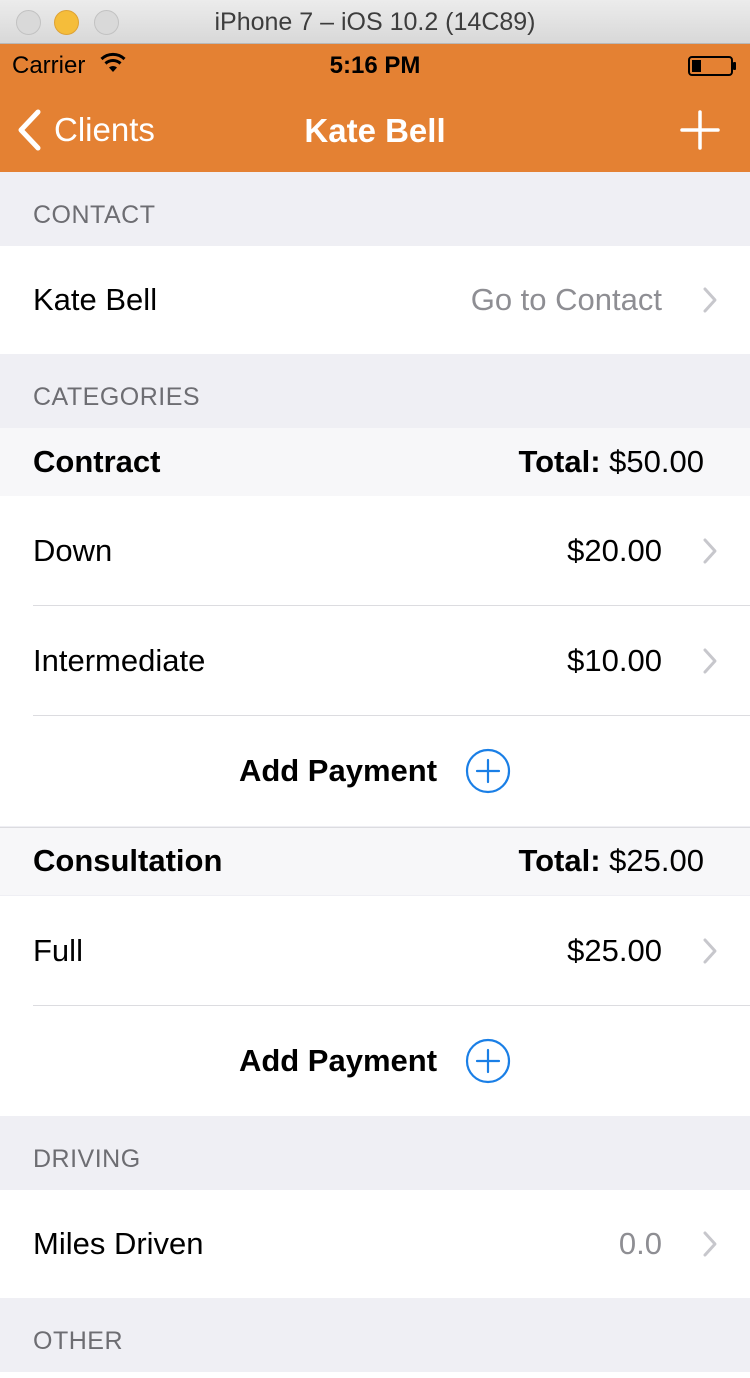 This screenshot has width=750, height=1378. Describe the element at coordinates (700, 130) in the screenshot. I see `add-icon` at that location.